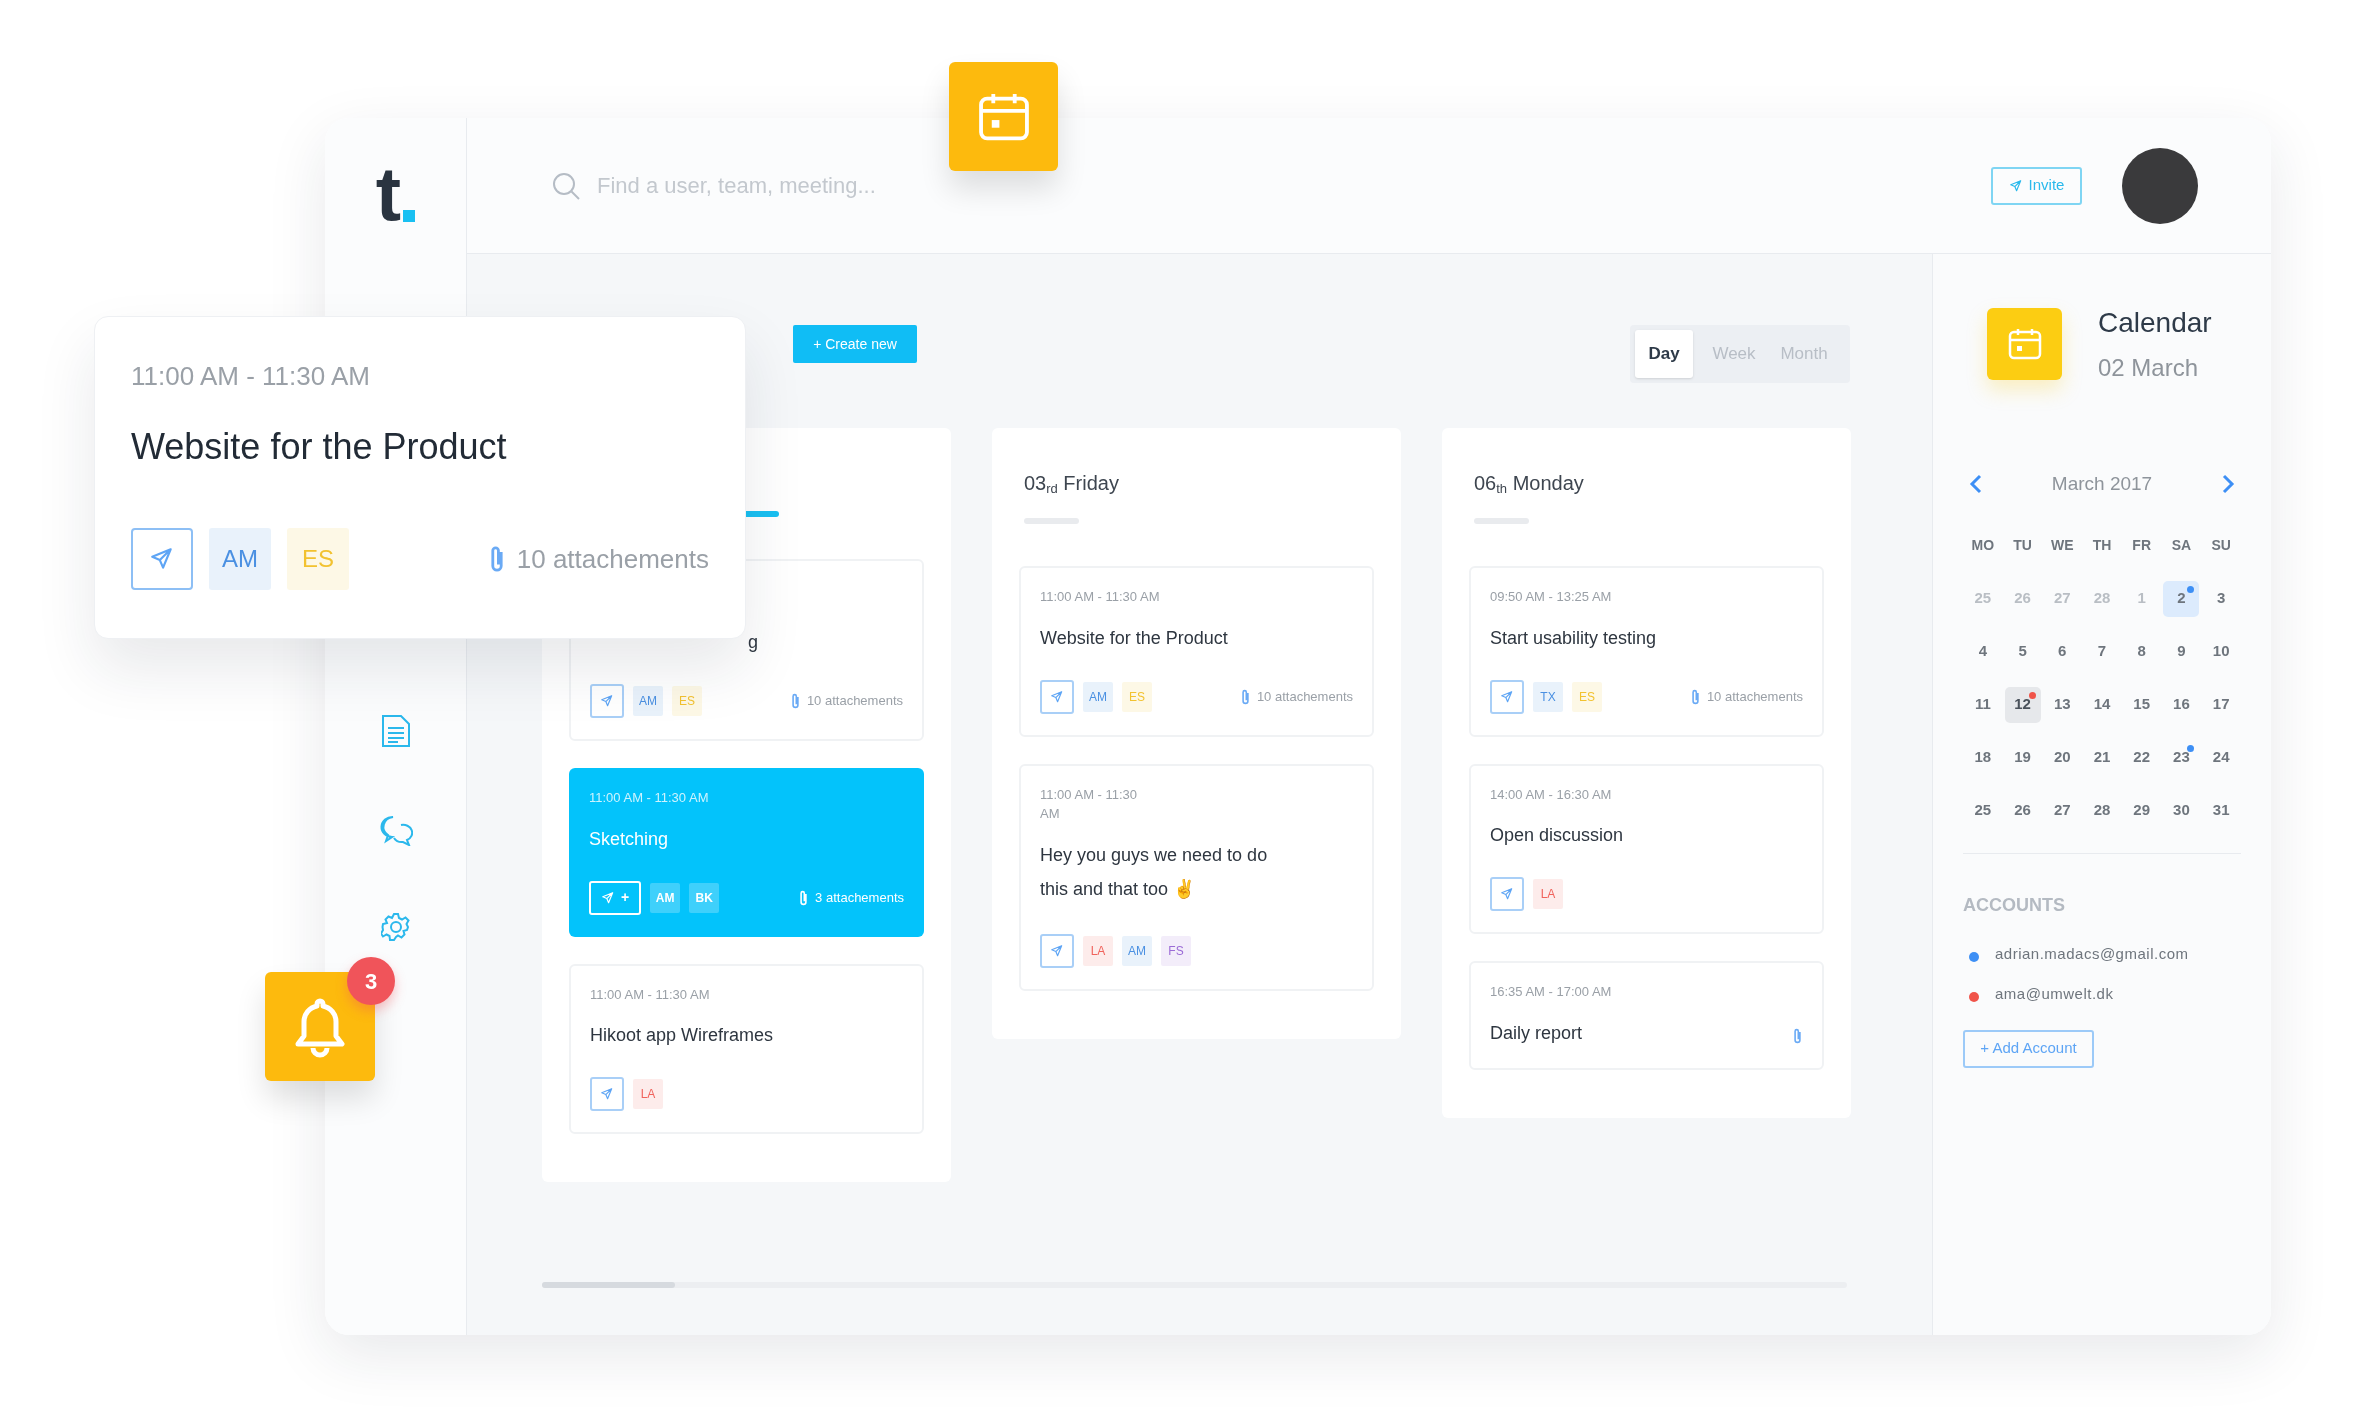 The width and height of the screenshot is (2374, 1414). I want to click on initials-tag: TX, so click(1548, 696).